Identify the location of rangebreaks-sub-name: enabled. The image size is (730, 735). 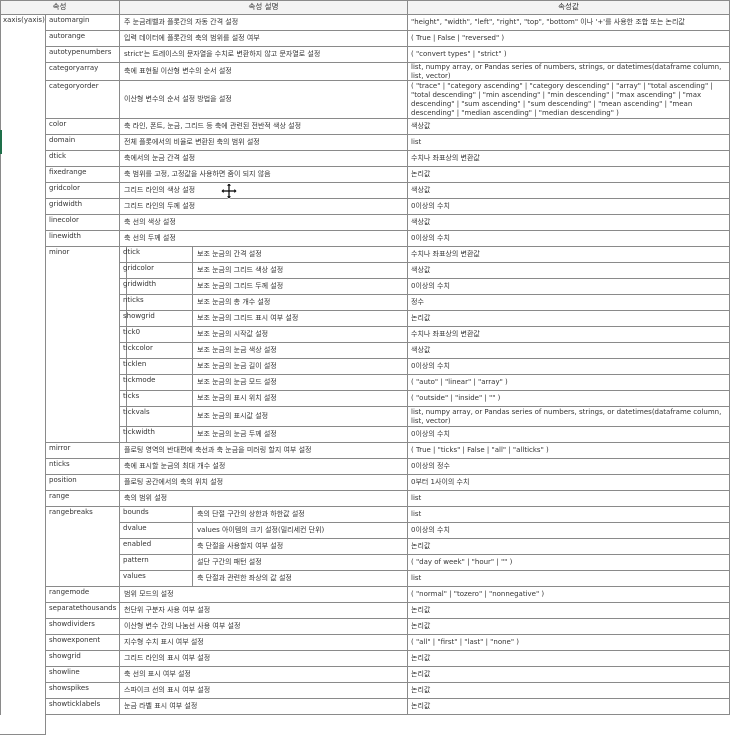
(156, 547).